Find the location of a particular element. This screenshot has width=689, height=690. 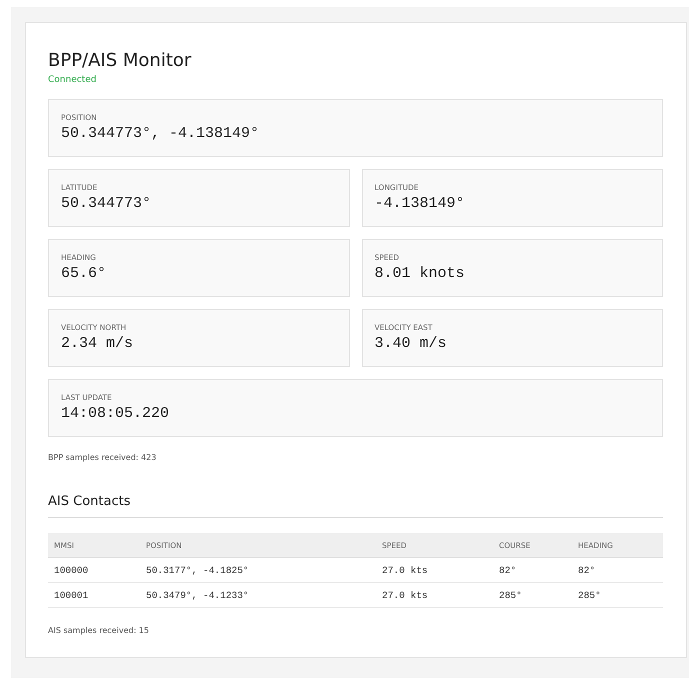

table-cell: 50.3177°, -4.1825° is located at coordinates (197, 570).